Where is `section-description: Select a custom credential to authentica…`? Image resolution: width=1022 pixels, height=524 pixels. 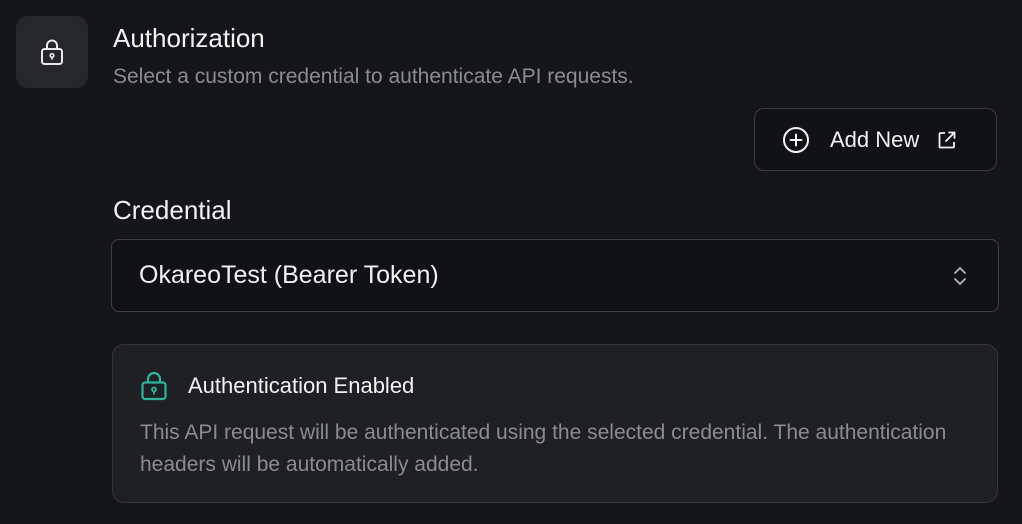 section-description: Select a custom credential to authentica… is located at coordinates (373, 76).